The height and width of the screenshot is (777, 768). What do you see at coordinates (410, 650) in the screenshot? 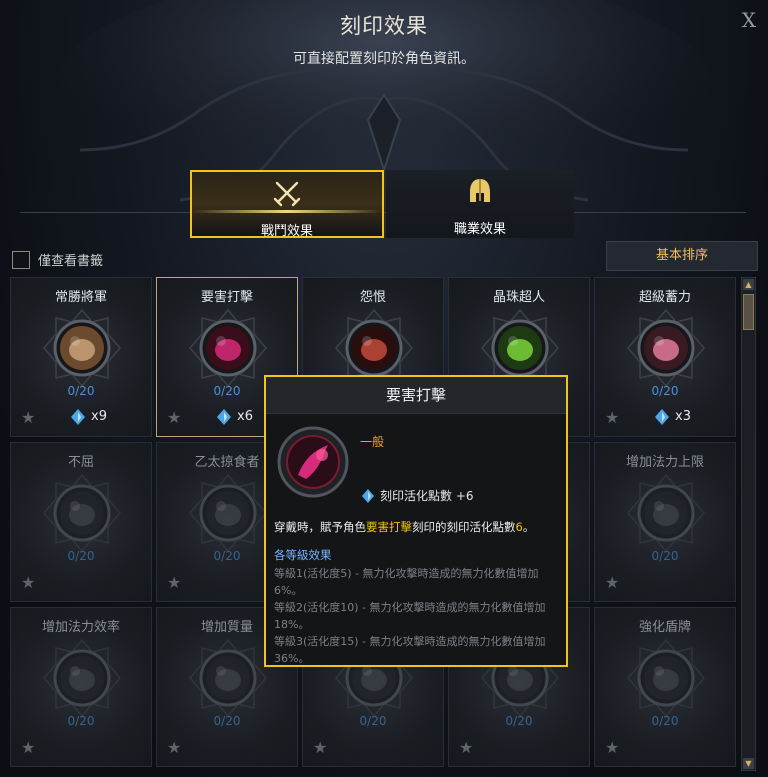
I see `level-3-effect: 等級3(活化度15) - 無力化攻擊時造成的無力化數值增加36%。` at bounding box center [410, 650].